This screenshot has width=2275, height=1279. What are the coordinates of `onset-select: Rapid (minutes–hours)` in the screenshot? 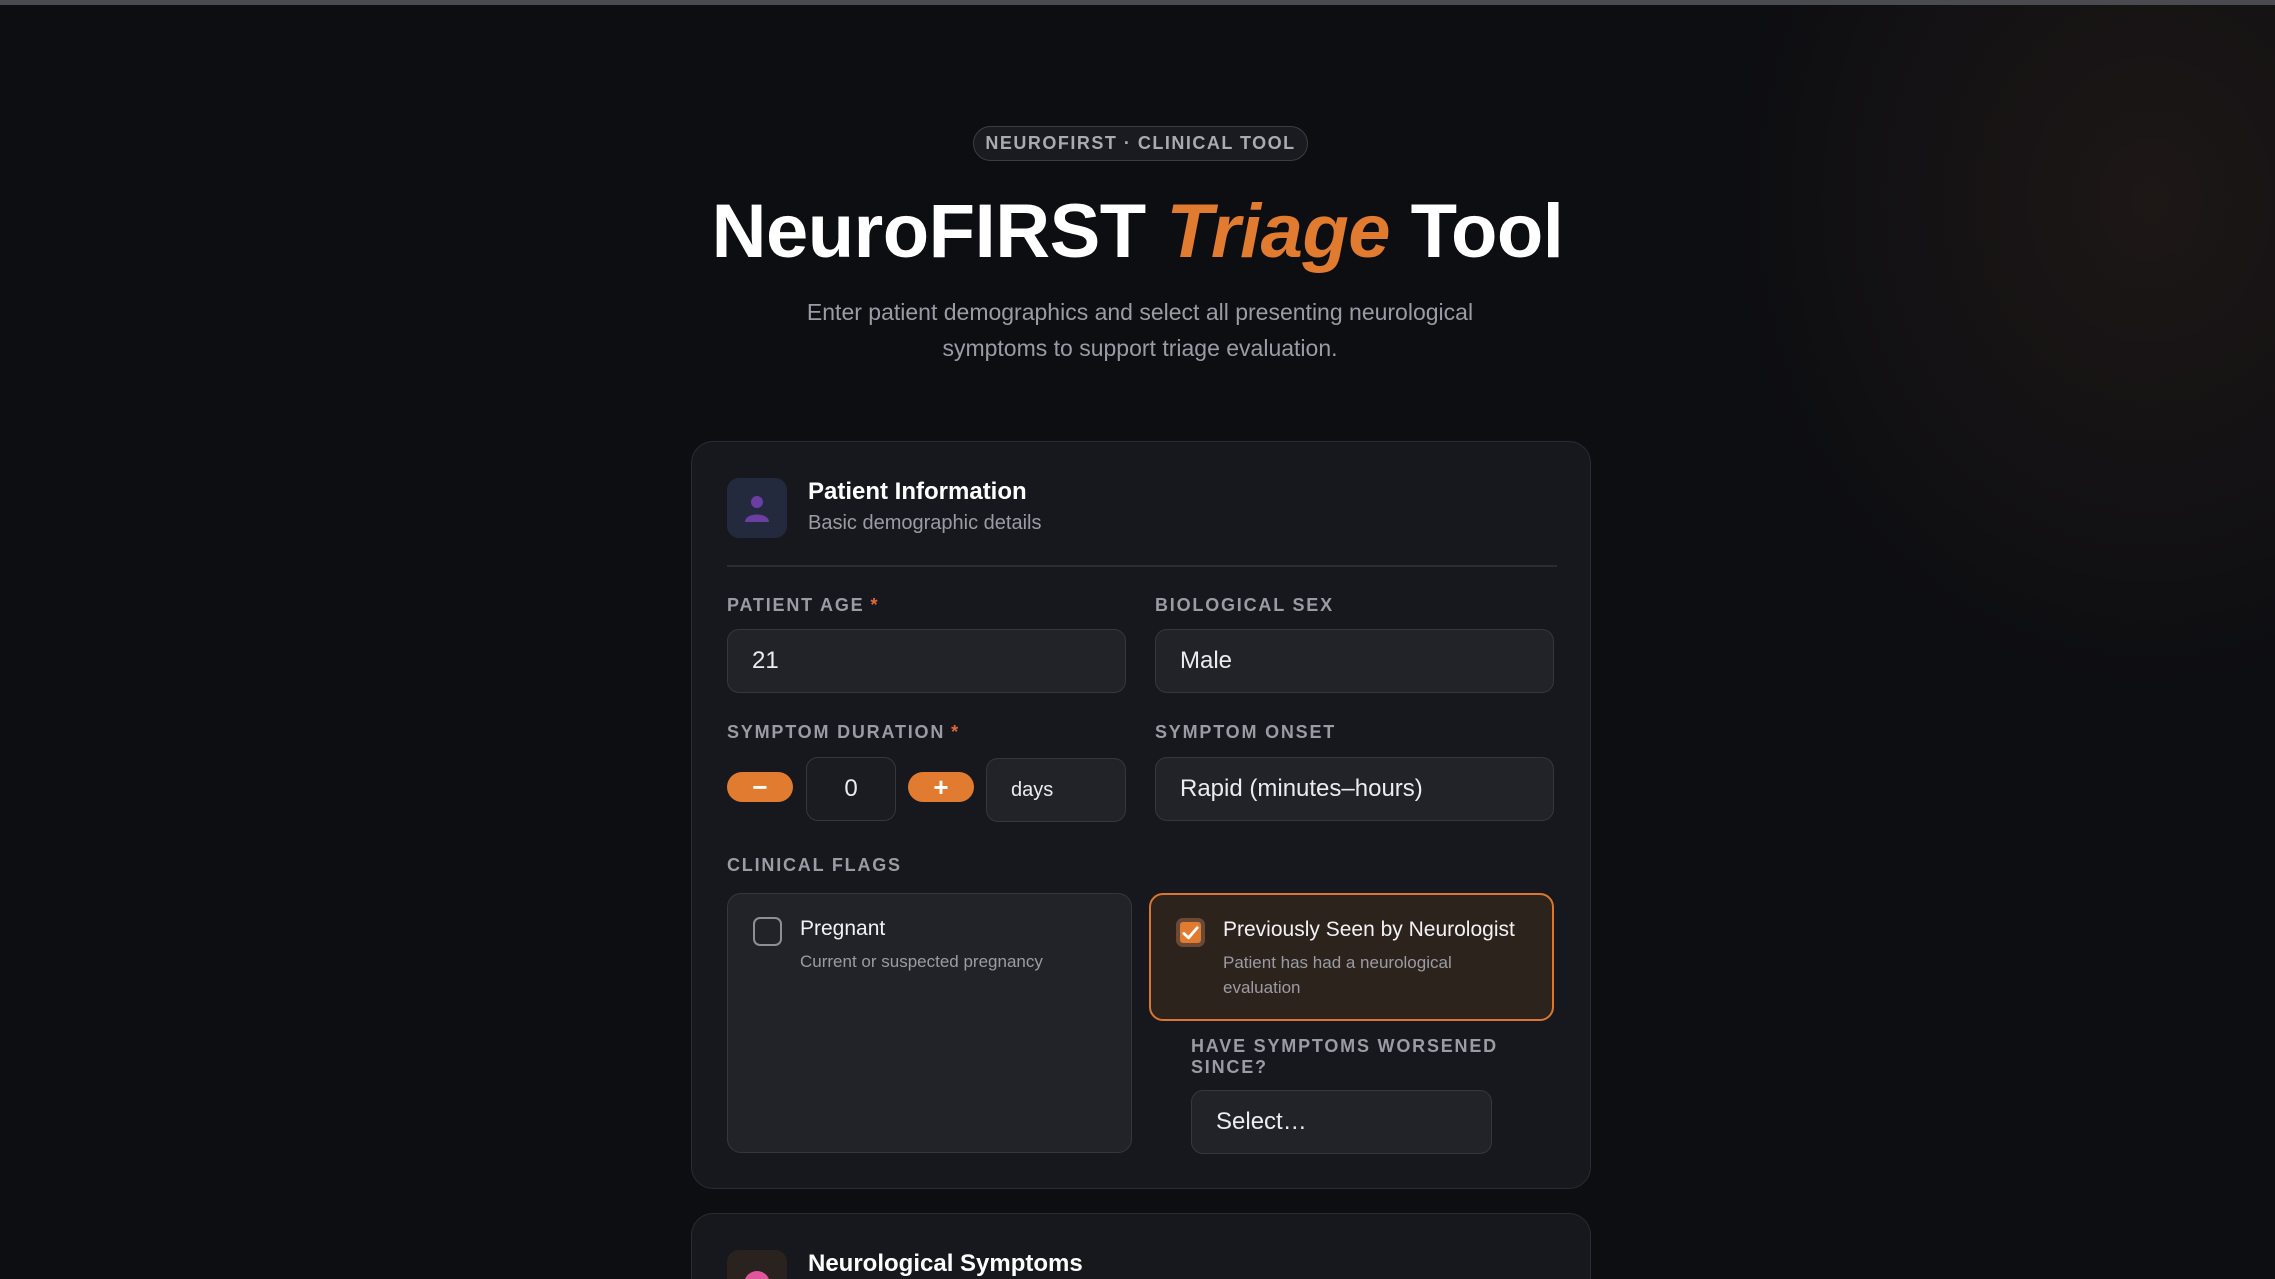 It's located at (1354, 789).